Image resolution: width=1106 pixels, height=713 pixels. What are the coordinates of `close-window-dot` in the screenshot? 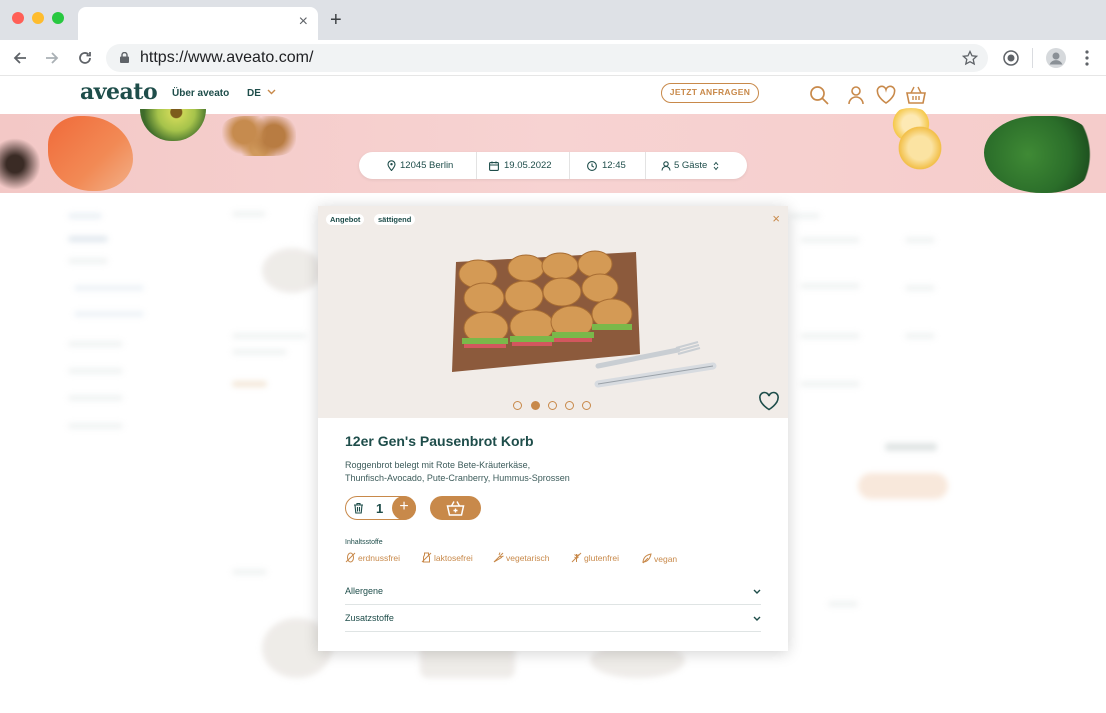 It's located at (18, 18).